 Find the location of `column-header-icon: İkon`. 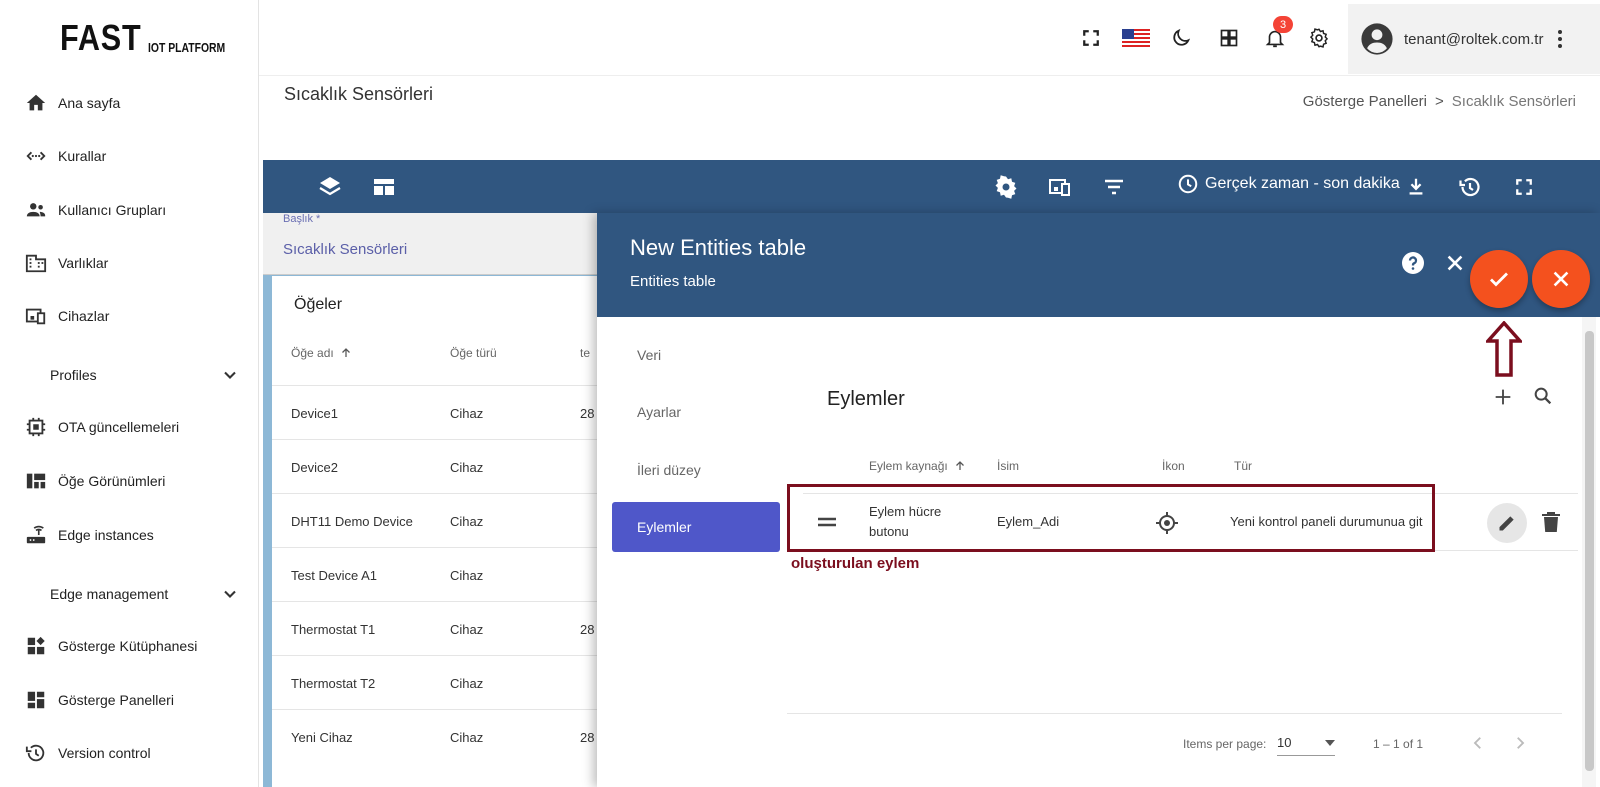

column-header-icon: İkon is located at coordinates (1173, 466).